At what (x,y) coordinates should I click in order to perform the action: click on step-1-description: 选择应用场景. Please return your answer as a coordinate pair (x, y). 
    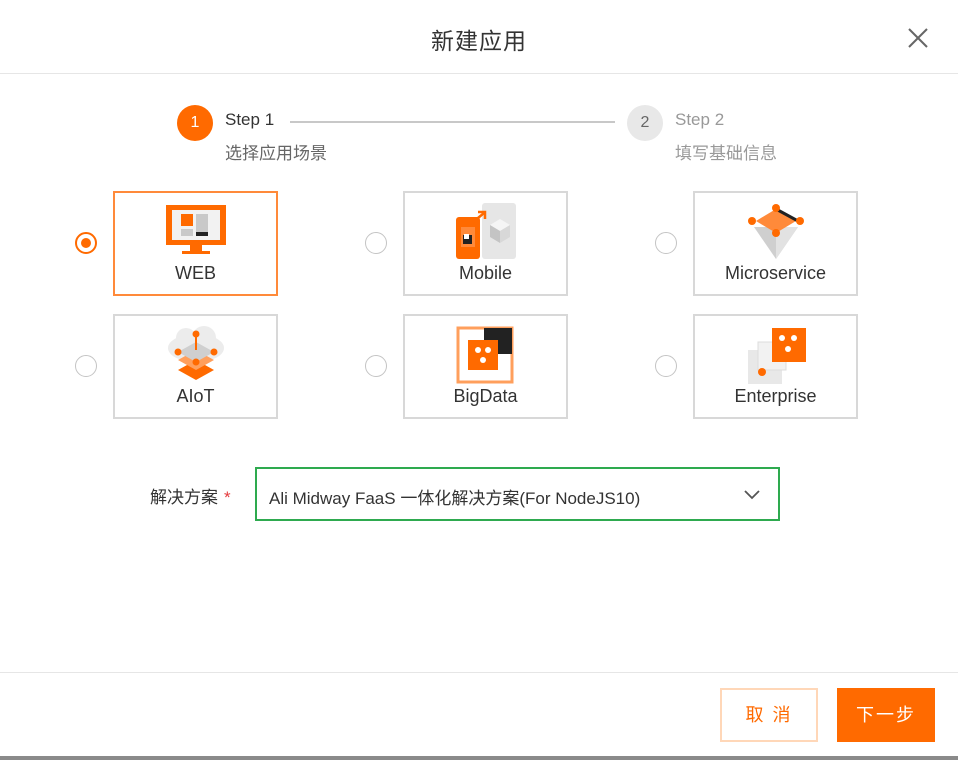
    Looking at the image, I should click on (276, 153).